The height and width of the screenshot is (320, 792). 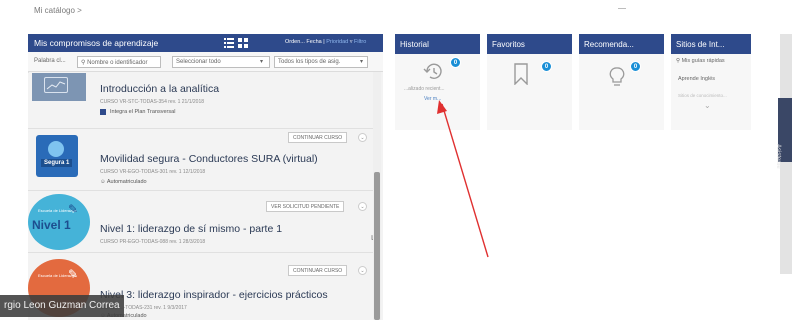 What do you see at coordinates (529, 44) in the screenshot?
I see `favoritos-header: Favoritos` at bounding box center [529, 44].